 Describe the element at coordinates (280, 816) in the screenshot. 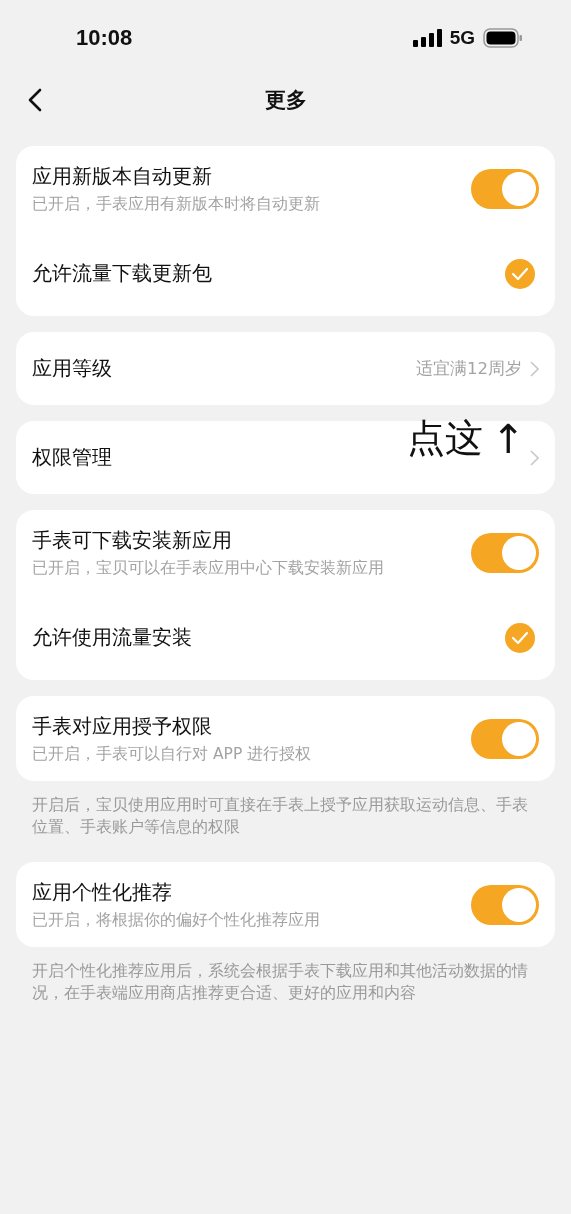

I see `footnote-text: 开启后，宝贝使用应用时可直接在手表上授予应用获取运动信息、手表位置、手表账户等信息的权限` at that location.